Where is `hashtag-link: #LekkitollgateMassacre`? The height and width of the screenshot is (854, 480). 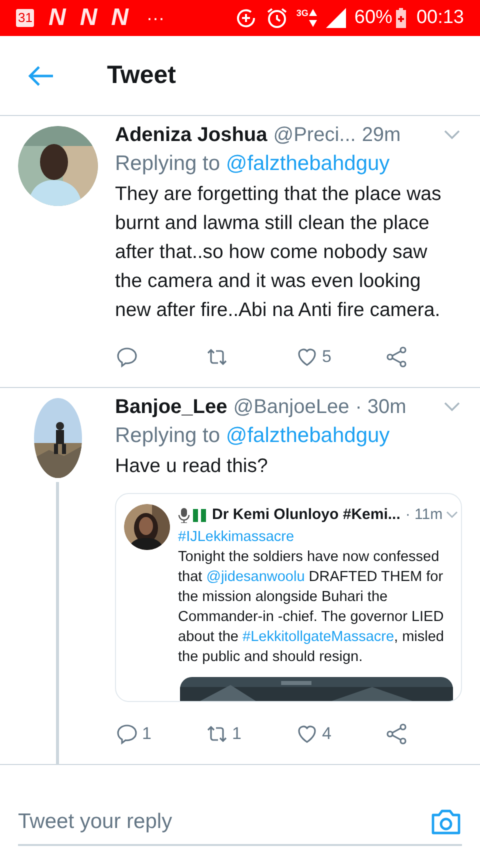
hashtag-link: #LekkitollgateMassacre is located at coordinates (318, 636).